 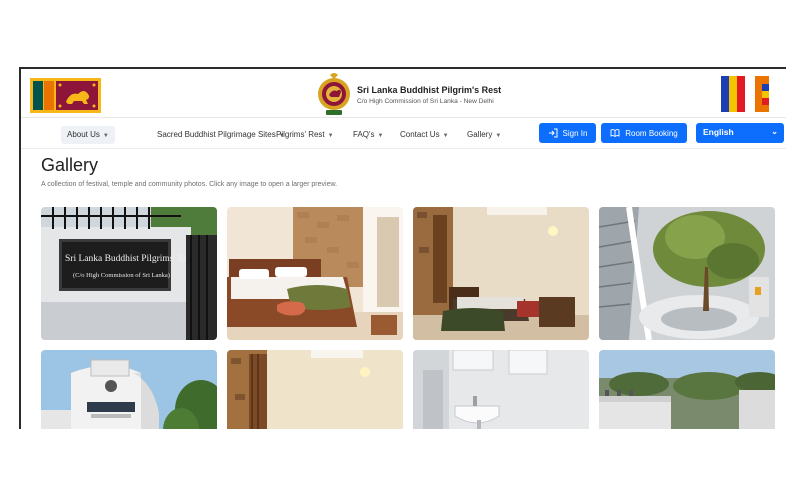 I want to click on sign-in-button: Sign In, so click(x=567, y=133).